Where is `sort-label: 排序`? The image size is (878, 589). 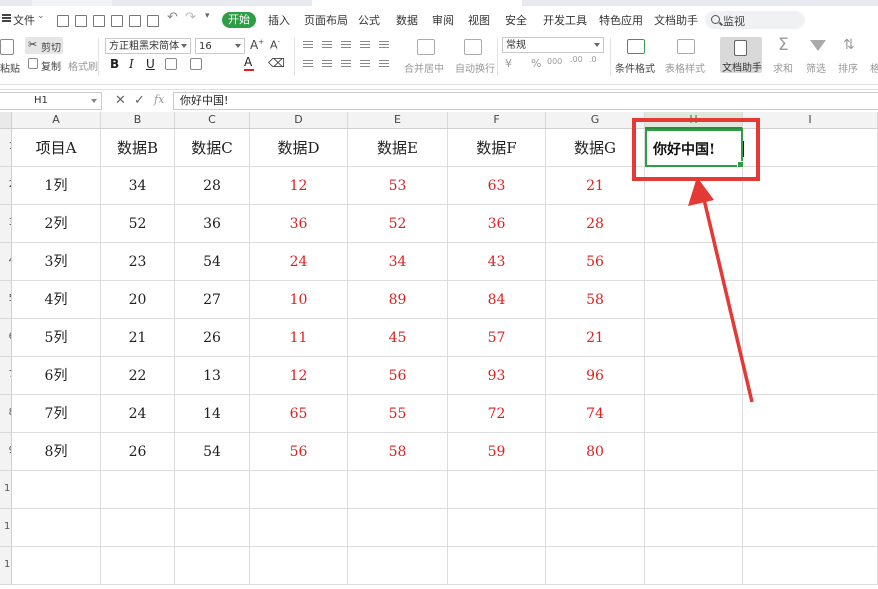
sort-label: 排序 is located at coordinates (848, 67).